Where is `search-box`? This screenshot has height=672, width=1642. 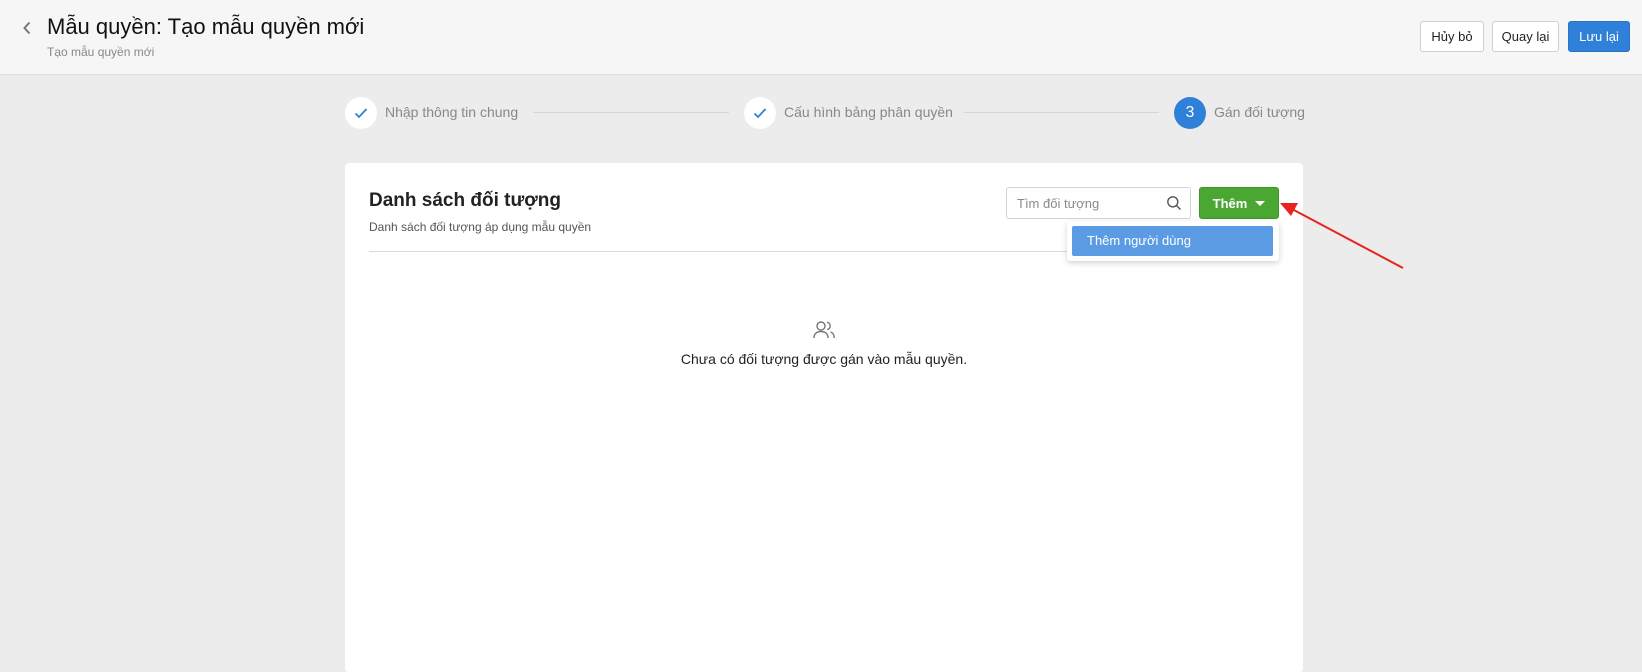
search-box is located at coordinates (1098, 203).